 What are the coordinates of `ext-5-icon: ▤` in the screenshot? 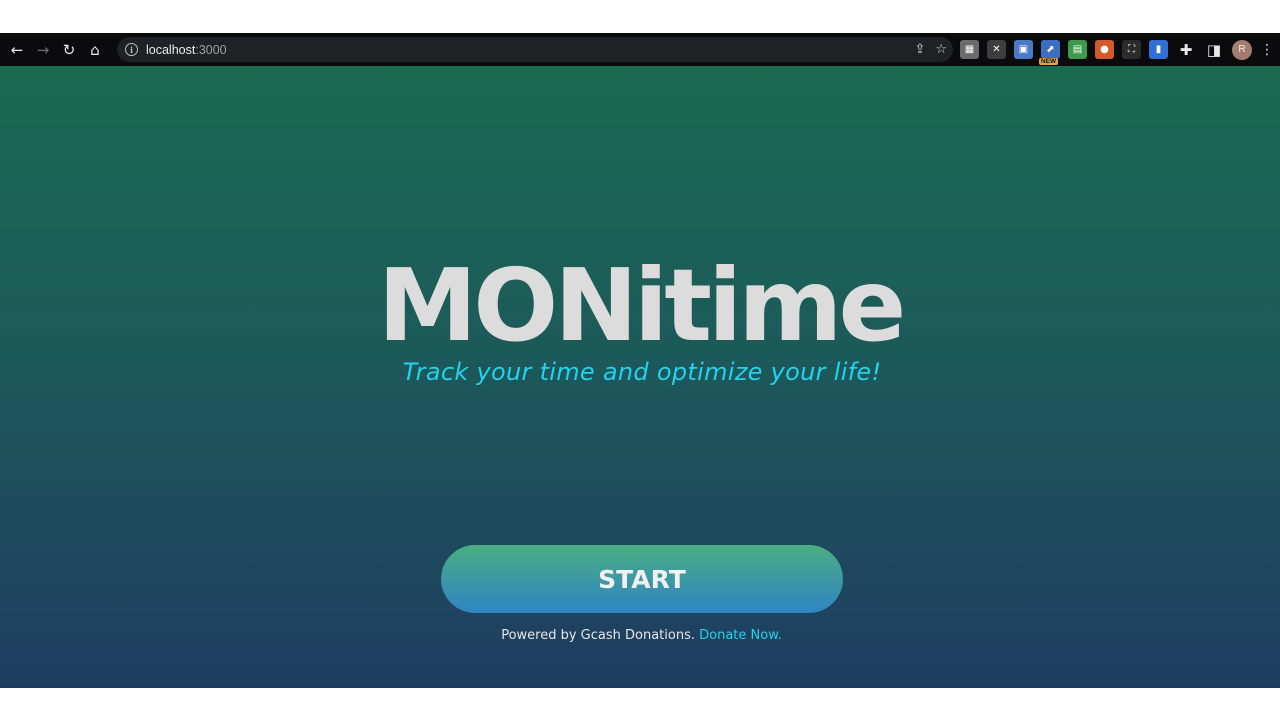 It's located at (1077, 49).